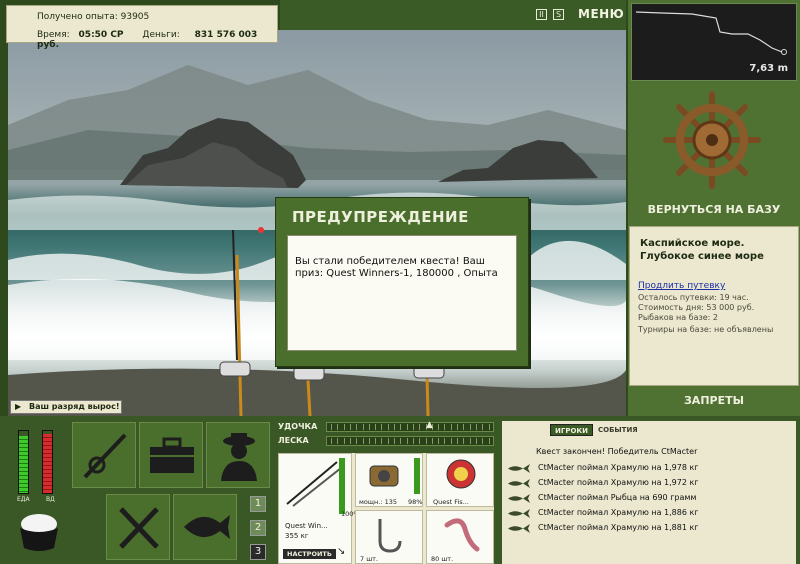 The height and width of the screenshot is (564, 800). What do you see at coordinates (101, 35) in the screenshot?
I see `time-value: 05:50 СР` at bounding box center [101, 35].